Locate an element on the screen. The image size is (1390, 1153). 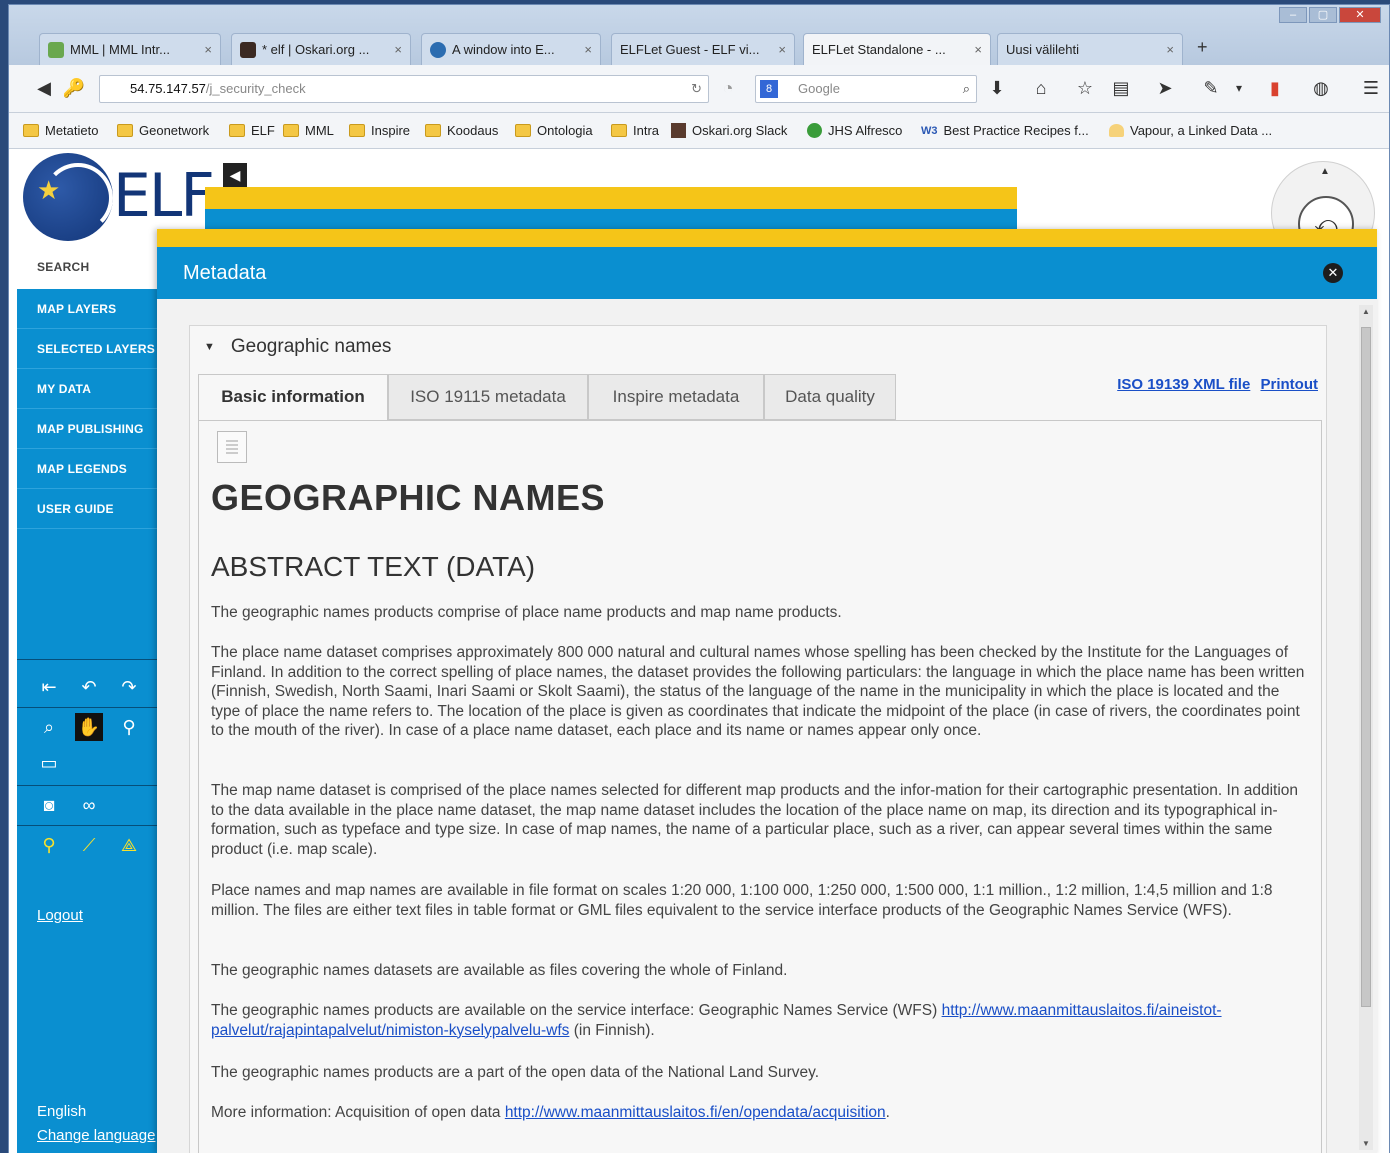
tab-iso-19115-metadata: ISO 19115 metadata is located at coordinates (488, 397).